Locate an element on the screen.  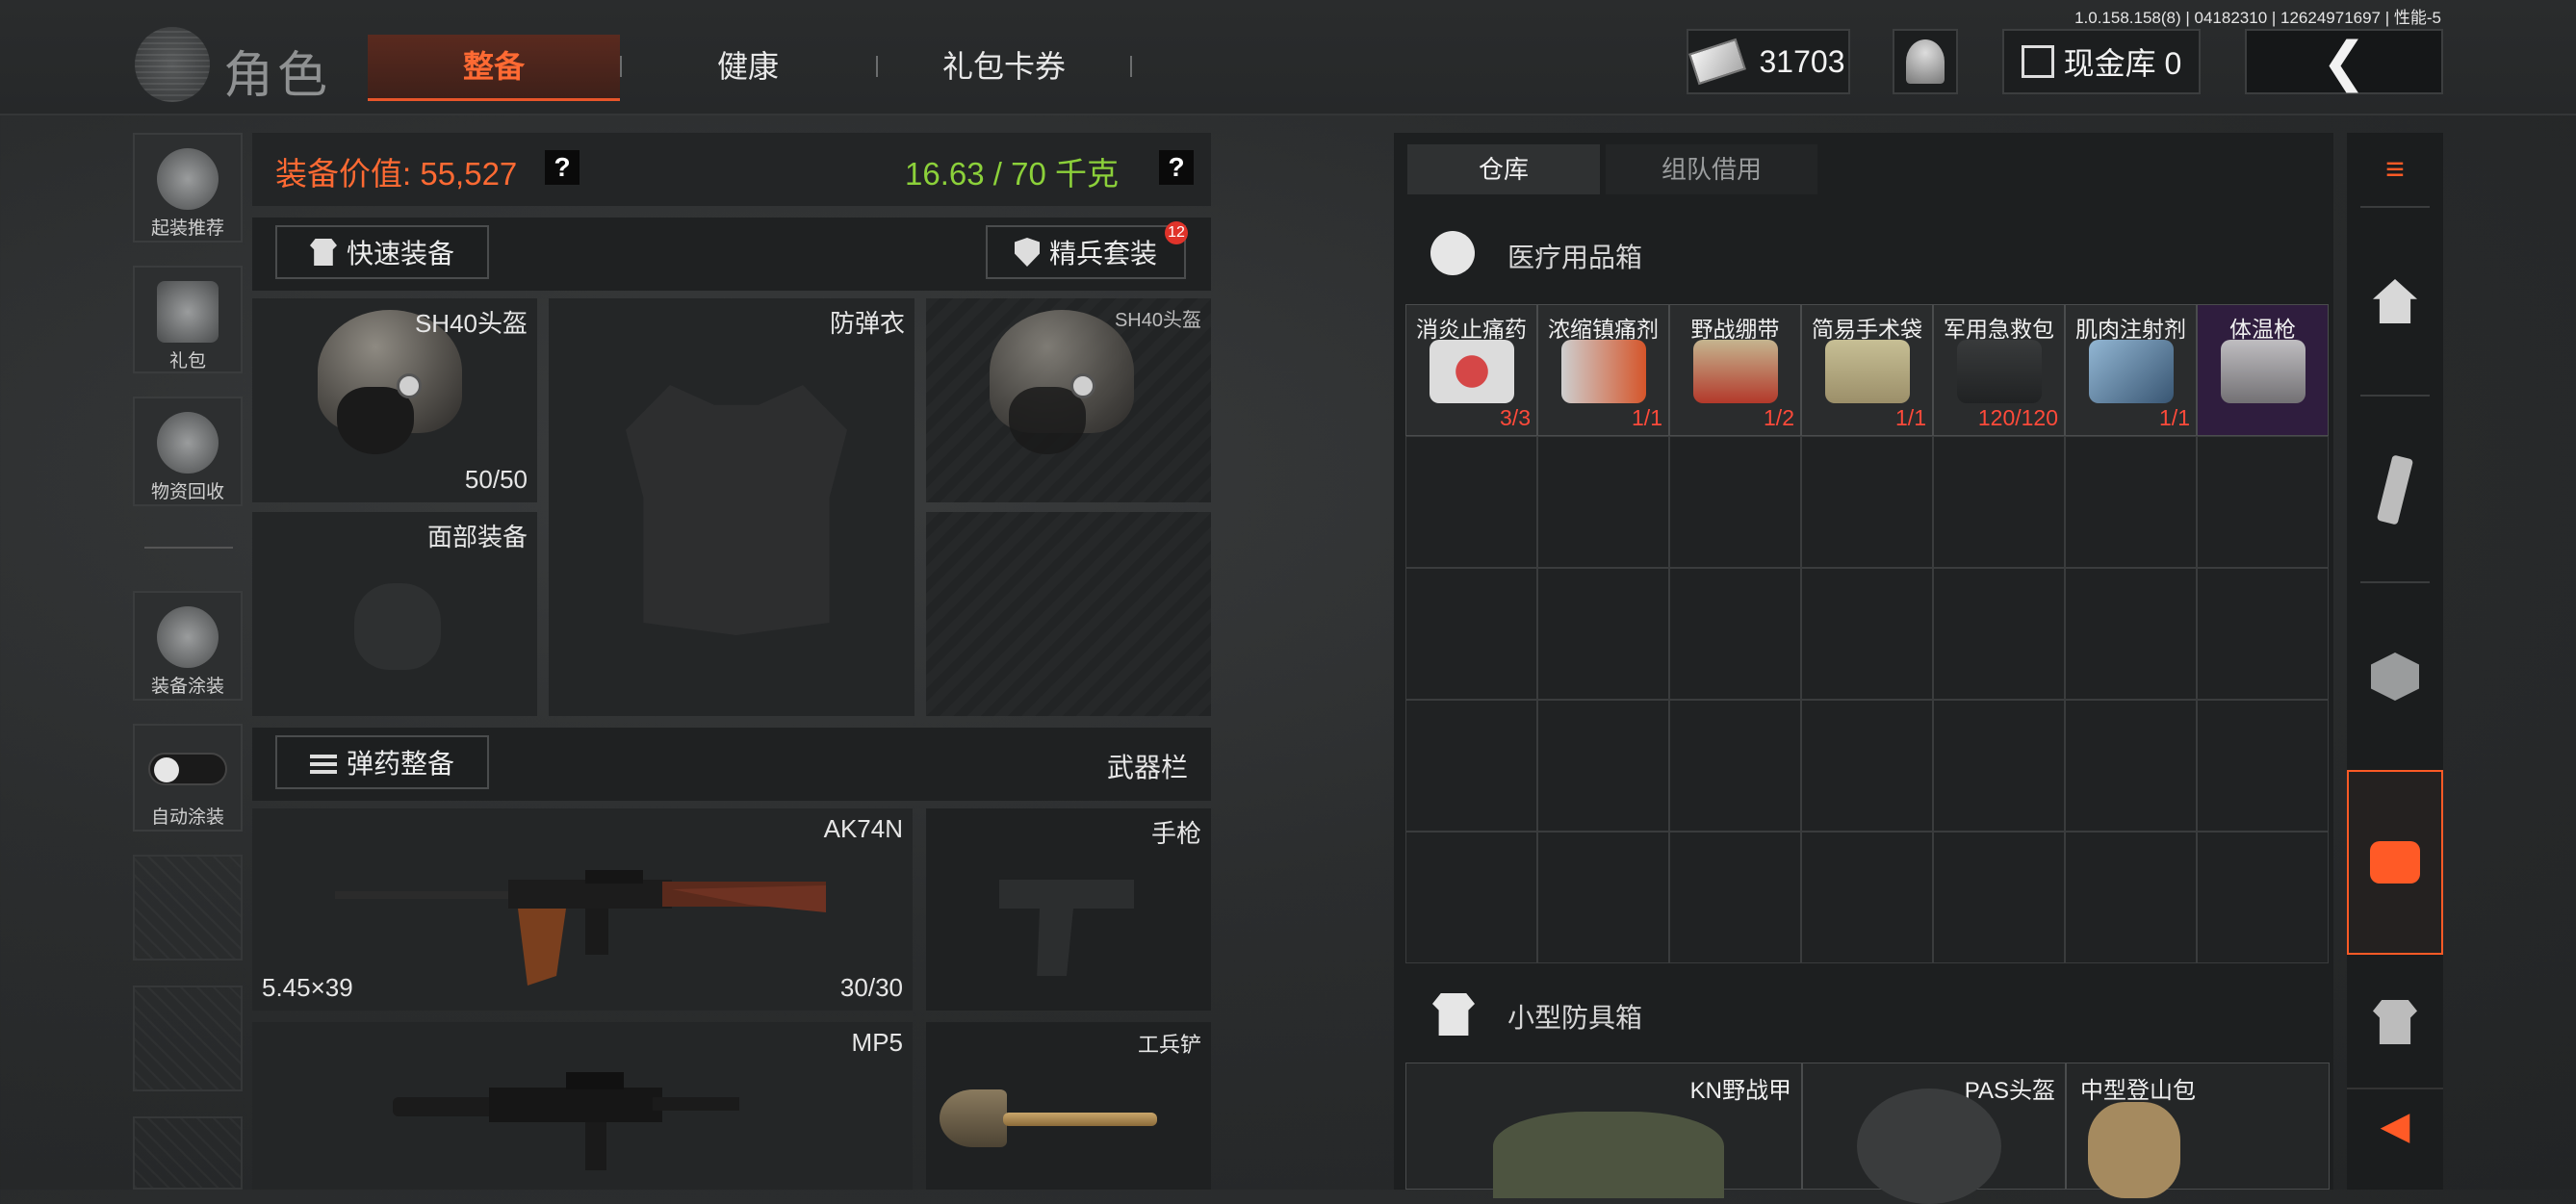
medical-item: 简易手术袋 1/1 is located at coordinates (1867, 370).